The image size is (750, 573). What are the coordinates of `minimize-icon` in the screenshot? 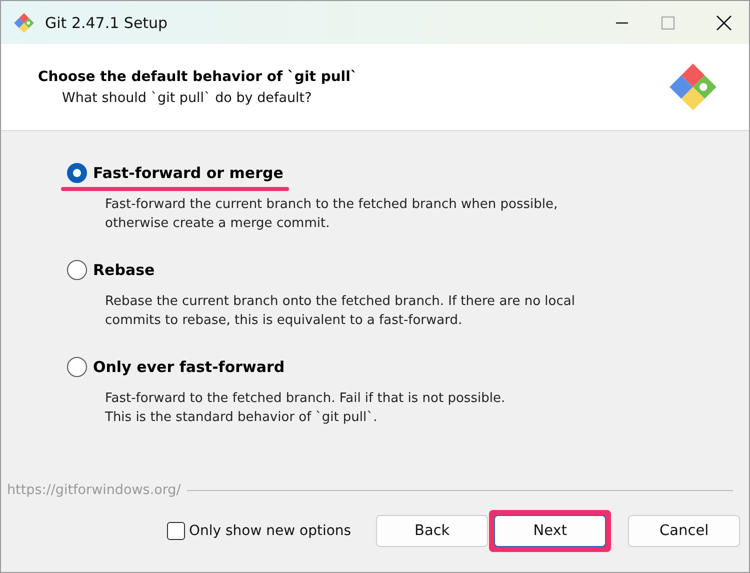 It's located at (622, 23).